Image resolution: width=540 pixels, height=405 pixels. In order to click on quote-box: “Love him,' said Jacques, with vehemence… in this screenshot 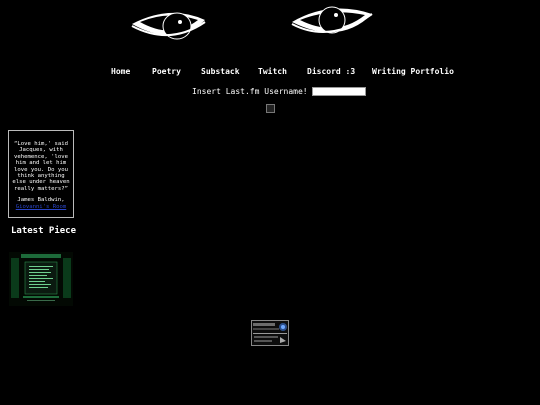, I will do `click(41, 174)`.